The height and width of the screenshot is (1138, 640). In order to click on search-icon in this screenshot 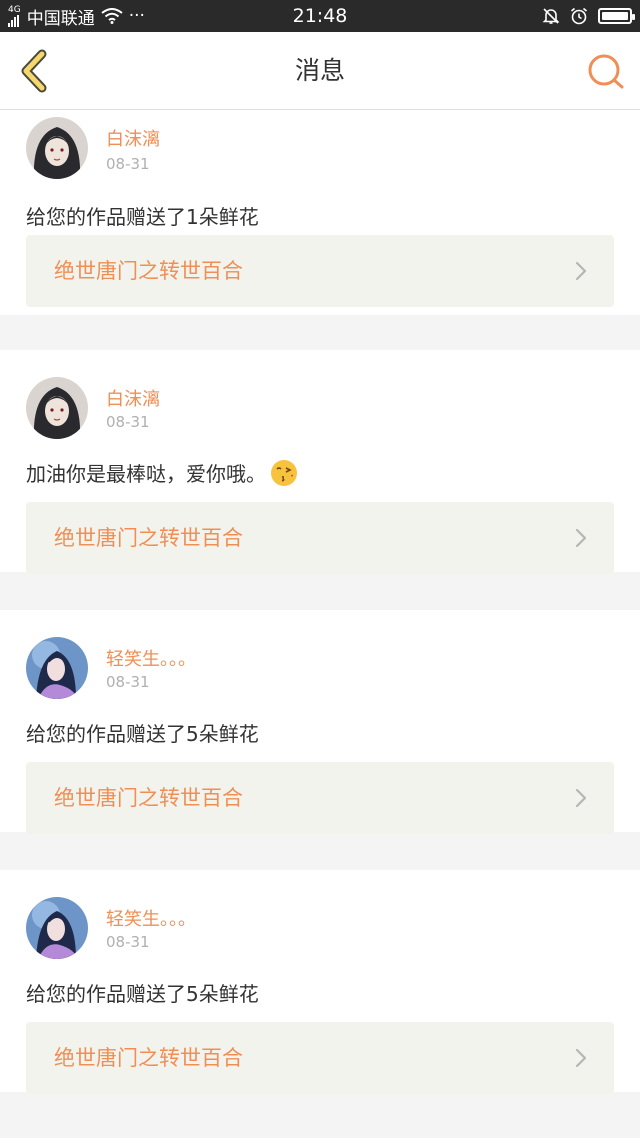, I will do `click(606, 72)`.